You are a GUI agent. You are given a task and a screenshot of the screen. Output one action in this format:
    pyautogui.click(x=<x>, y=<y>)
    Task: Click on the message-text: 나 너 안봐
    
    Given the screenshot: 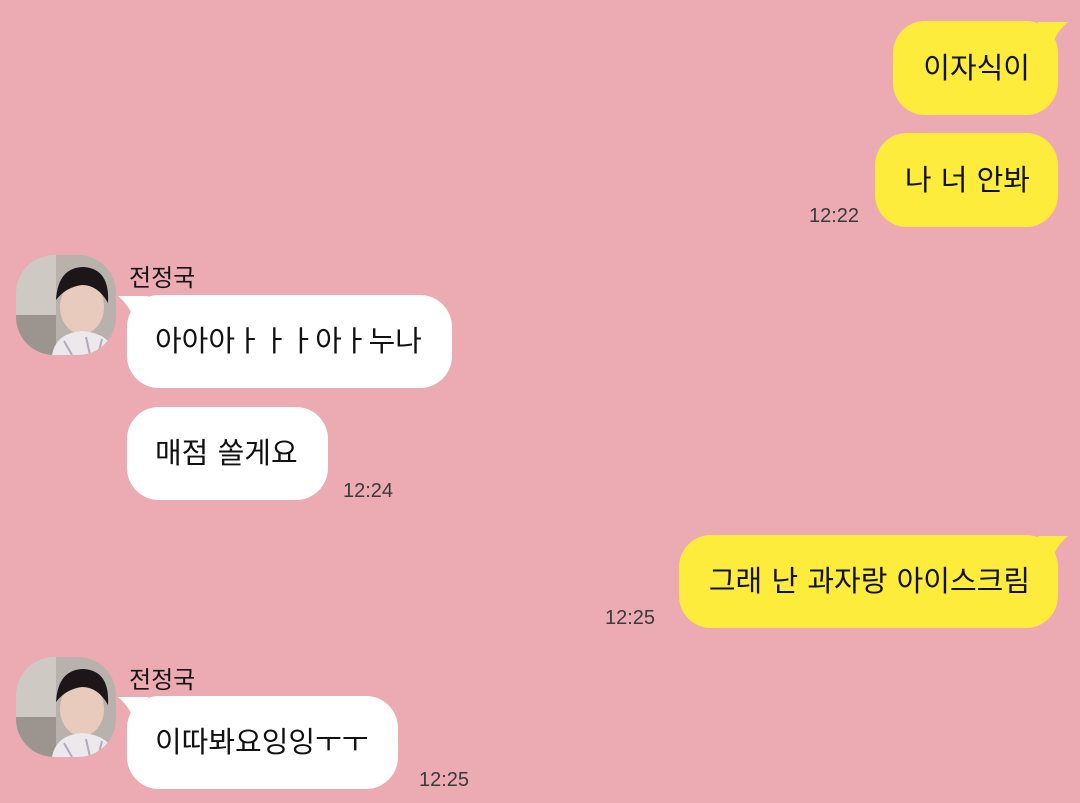 What is the action you would take?
    pyautogui.click(x=967, y=179)
    